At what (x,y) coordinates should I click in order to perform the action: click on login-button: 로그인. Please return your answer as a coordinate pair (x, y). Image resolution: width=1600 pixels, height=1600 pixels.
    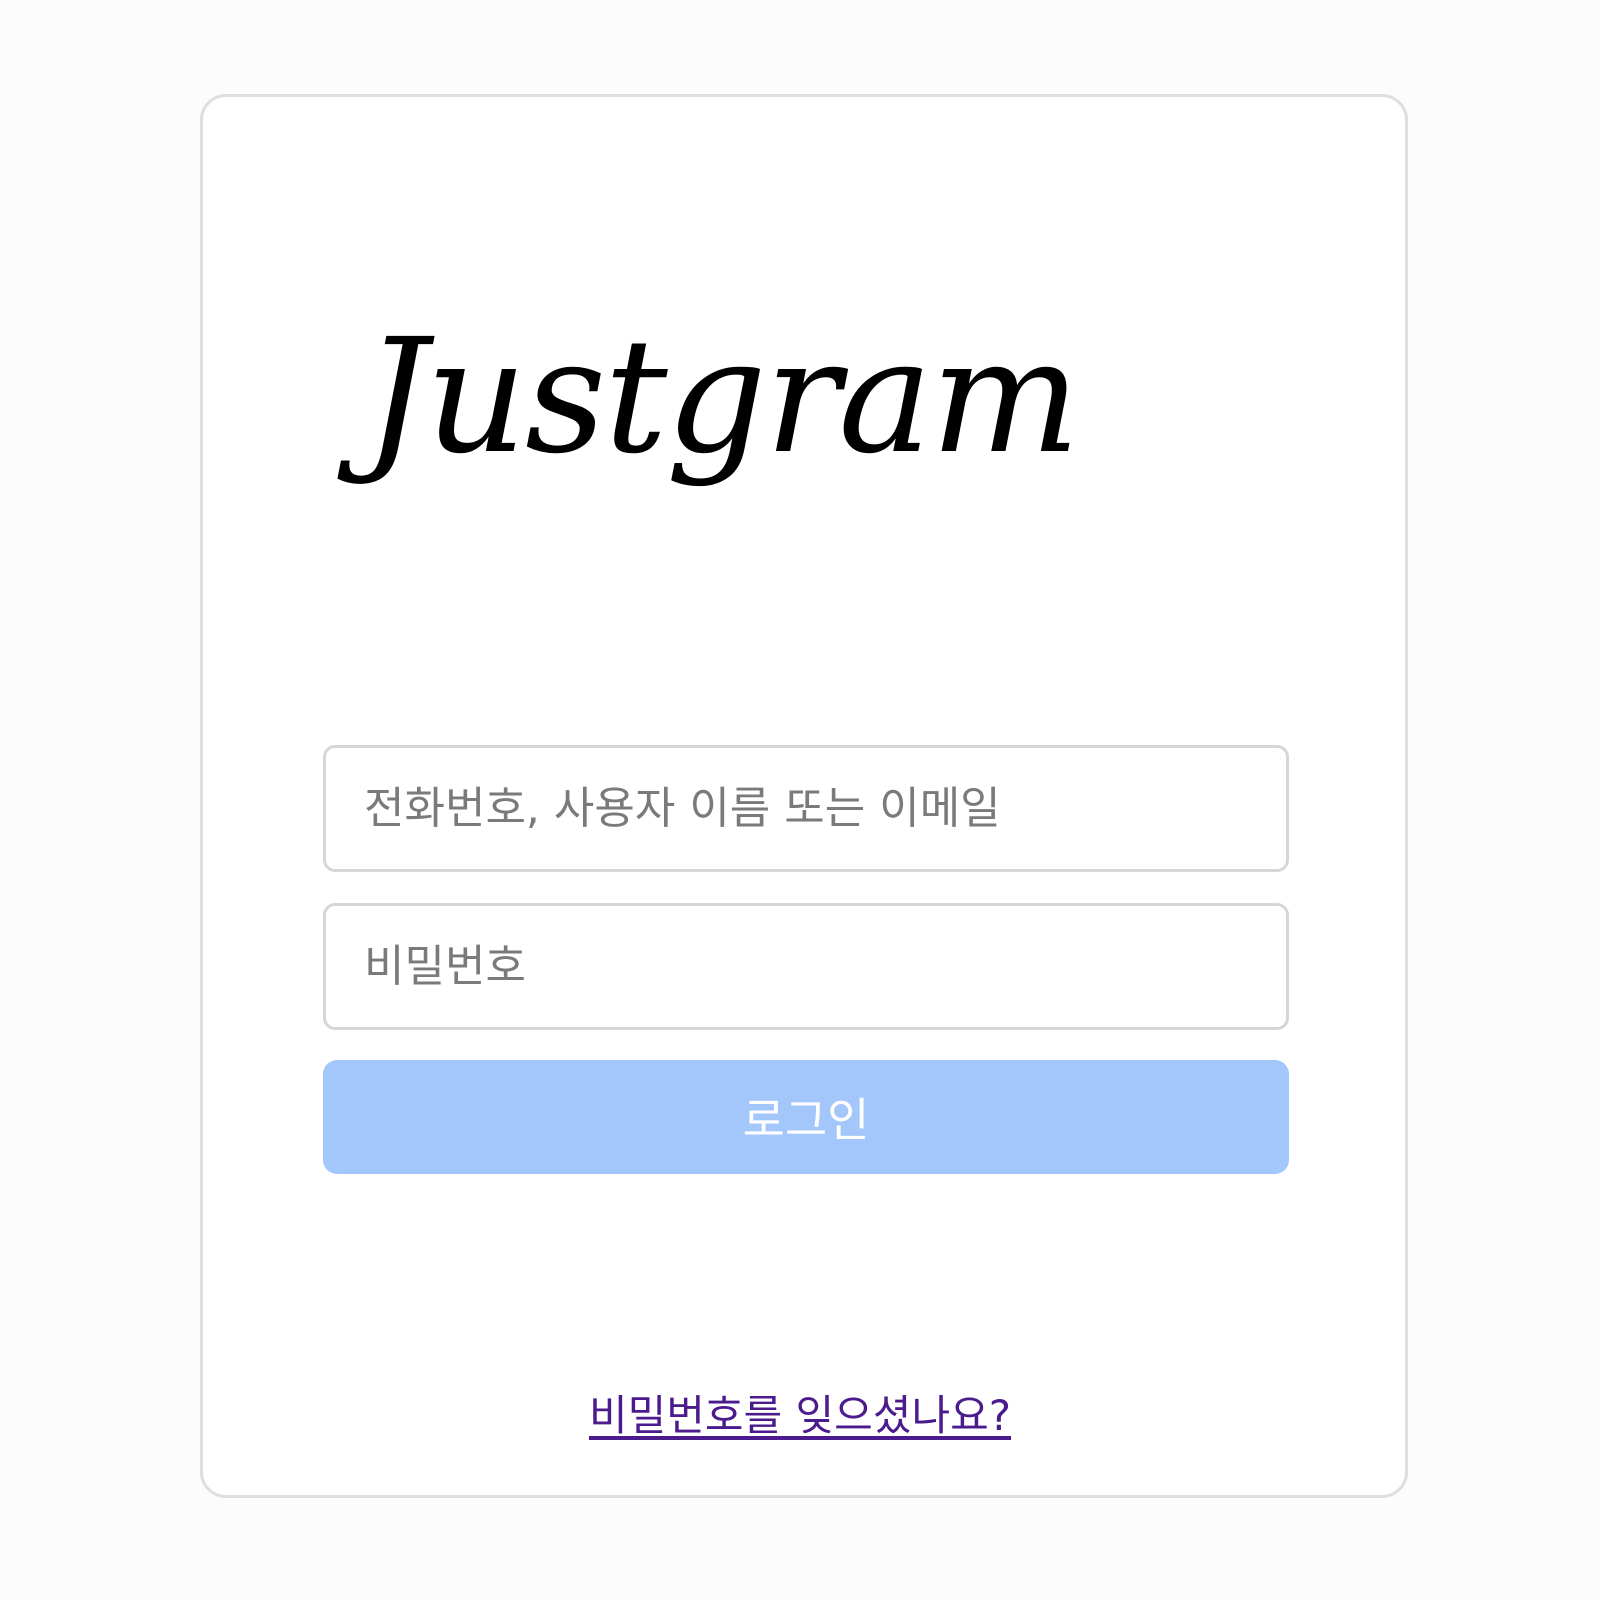
    Looking at the image, I should click on (806, 1117).